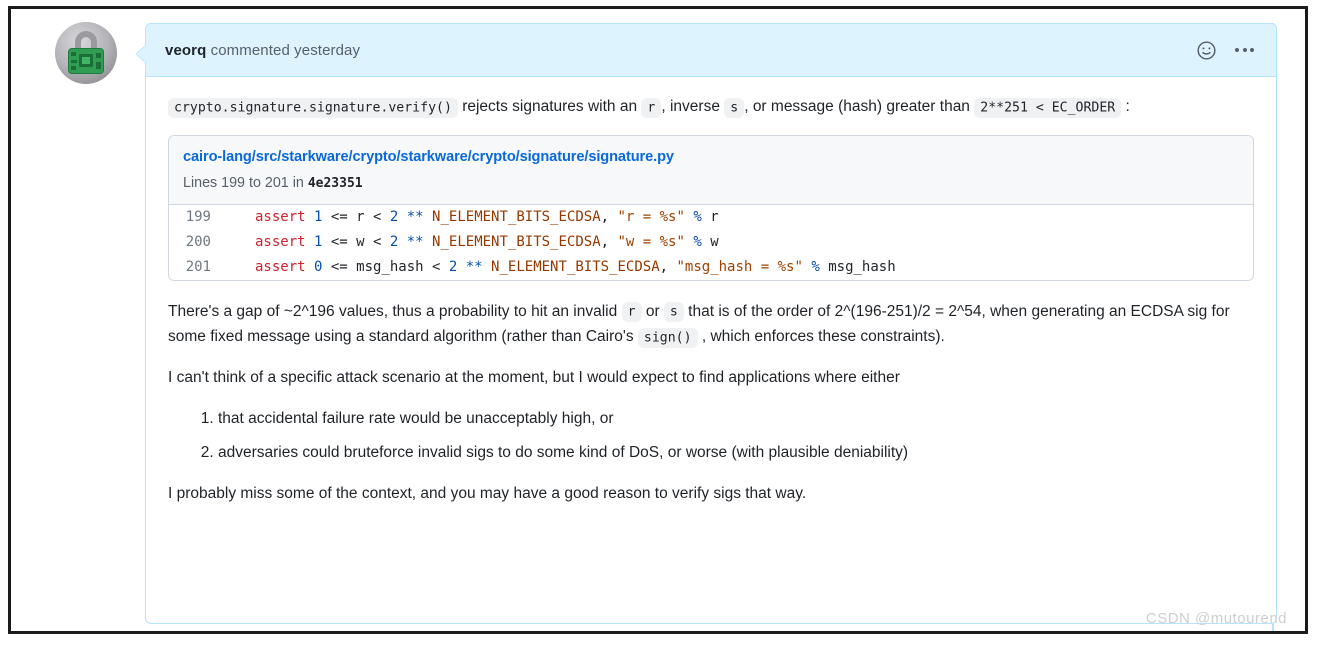  Describe the element at coordinates (283, 50) in the screenshot. I see `comment-timestamp: commented yesterday` at that location.